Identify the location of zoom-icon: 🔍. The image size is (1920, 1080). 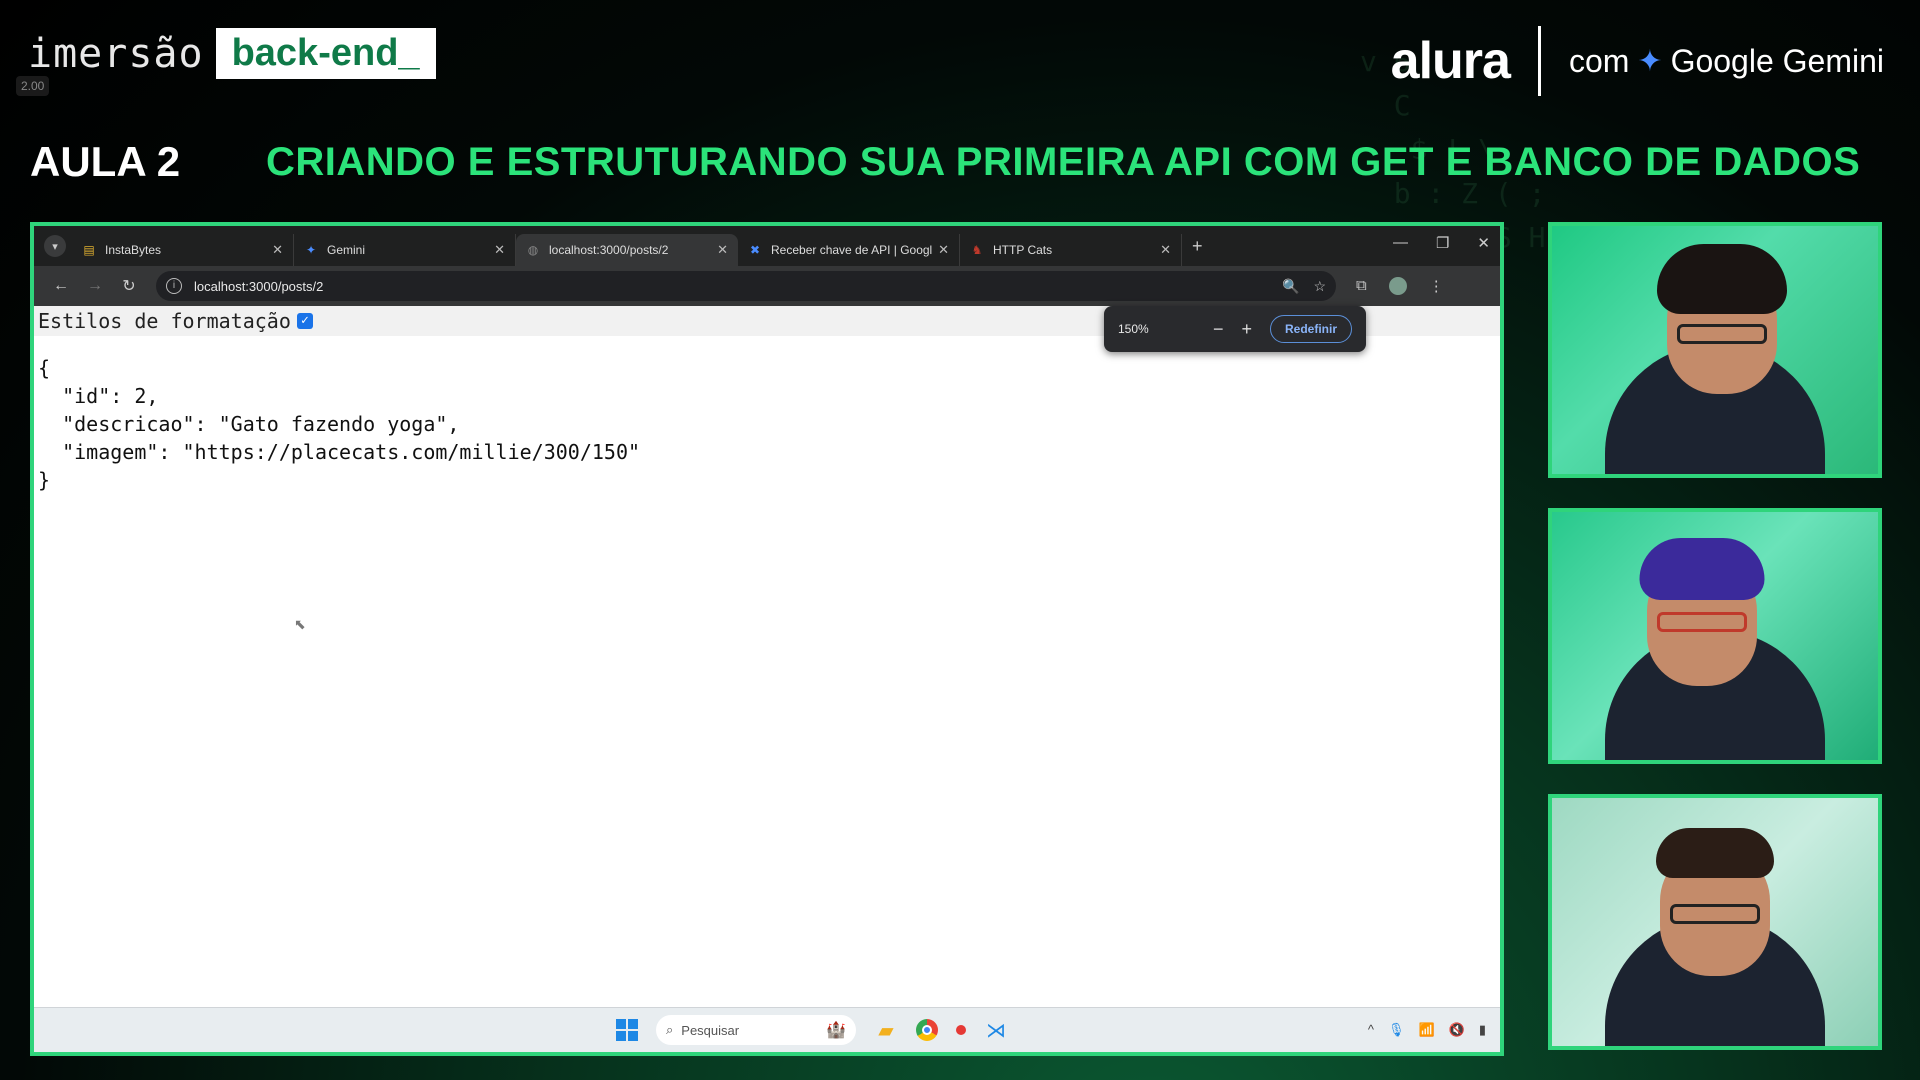
(1290, 286).